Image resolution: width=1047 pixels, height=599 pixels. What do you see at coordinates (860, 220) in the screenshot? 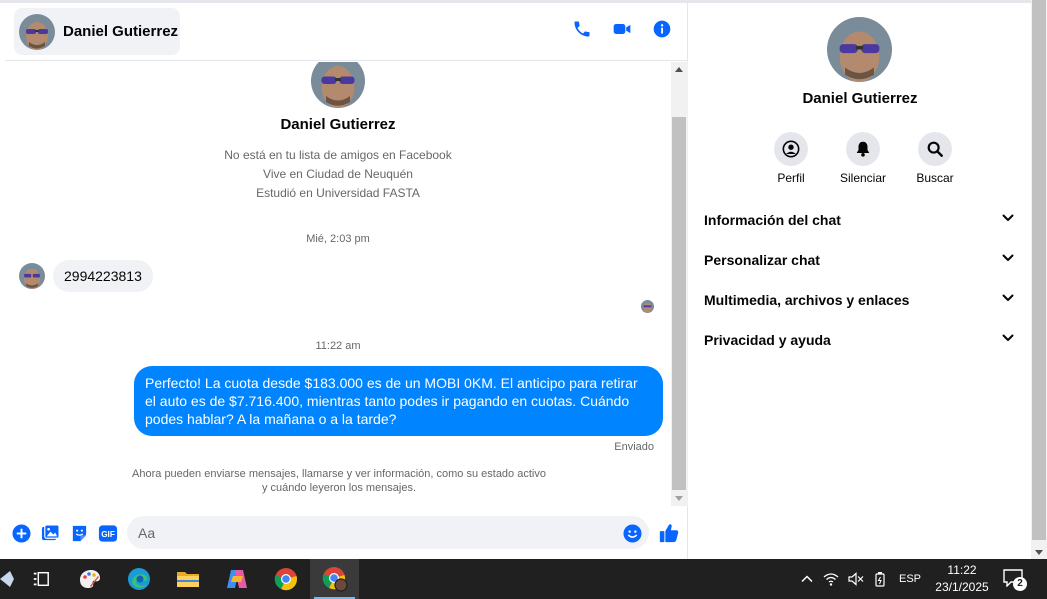
I see `section-chat-info: Información del chat` at bounding box center [860, 220].